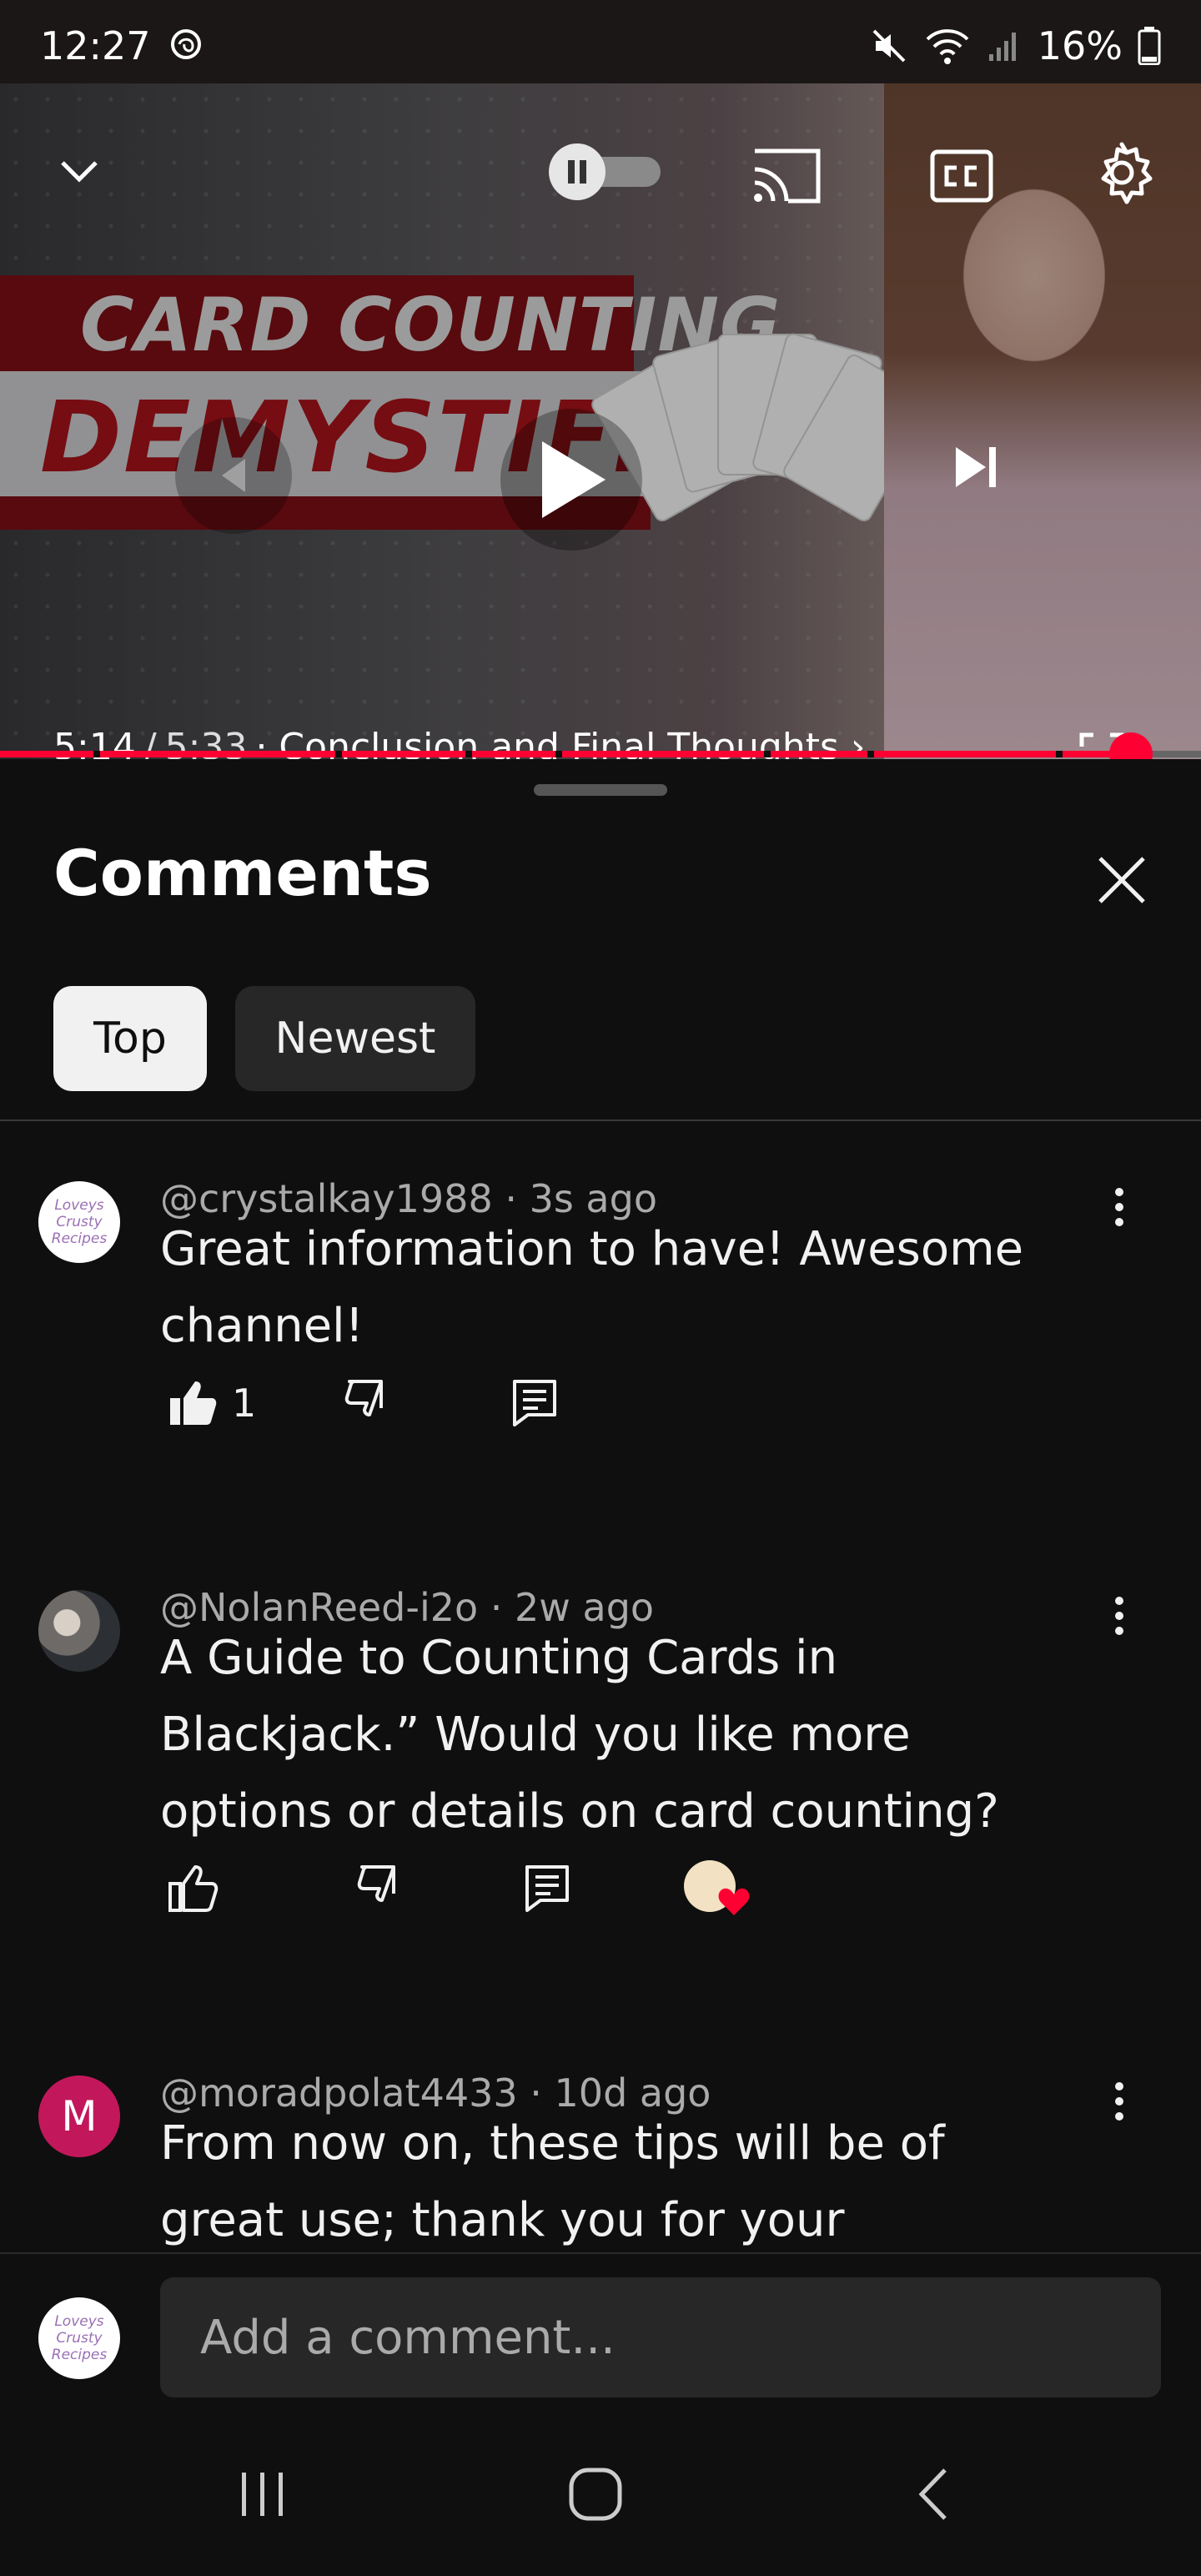  I want to click on divider, so click(601, 1120).